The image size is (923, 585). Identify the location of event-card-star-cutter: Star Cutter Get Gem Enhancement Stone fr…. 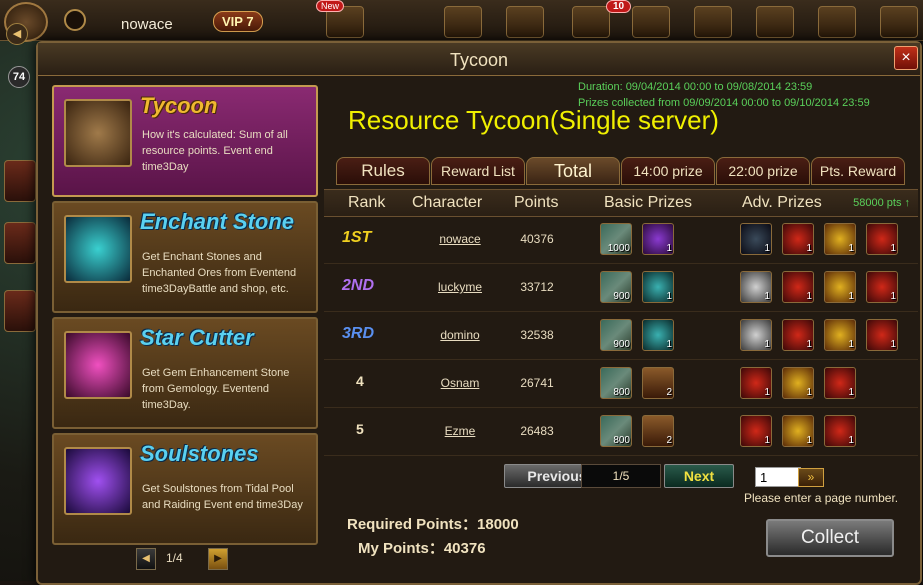
(185, 373).